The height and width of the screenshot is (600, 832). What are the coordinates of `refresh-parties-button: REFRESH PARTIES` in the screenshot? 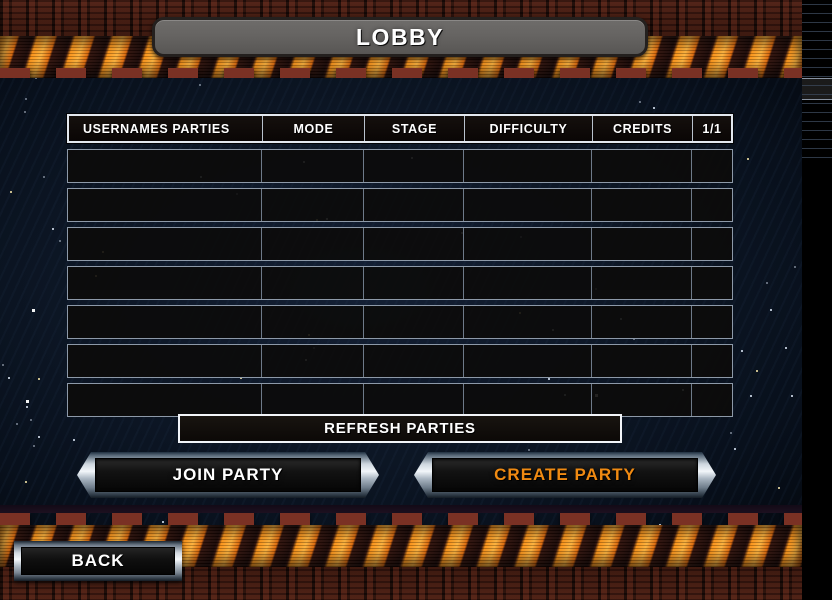 It's located at (400, 428).